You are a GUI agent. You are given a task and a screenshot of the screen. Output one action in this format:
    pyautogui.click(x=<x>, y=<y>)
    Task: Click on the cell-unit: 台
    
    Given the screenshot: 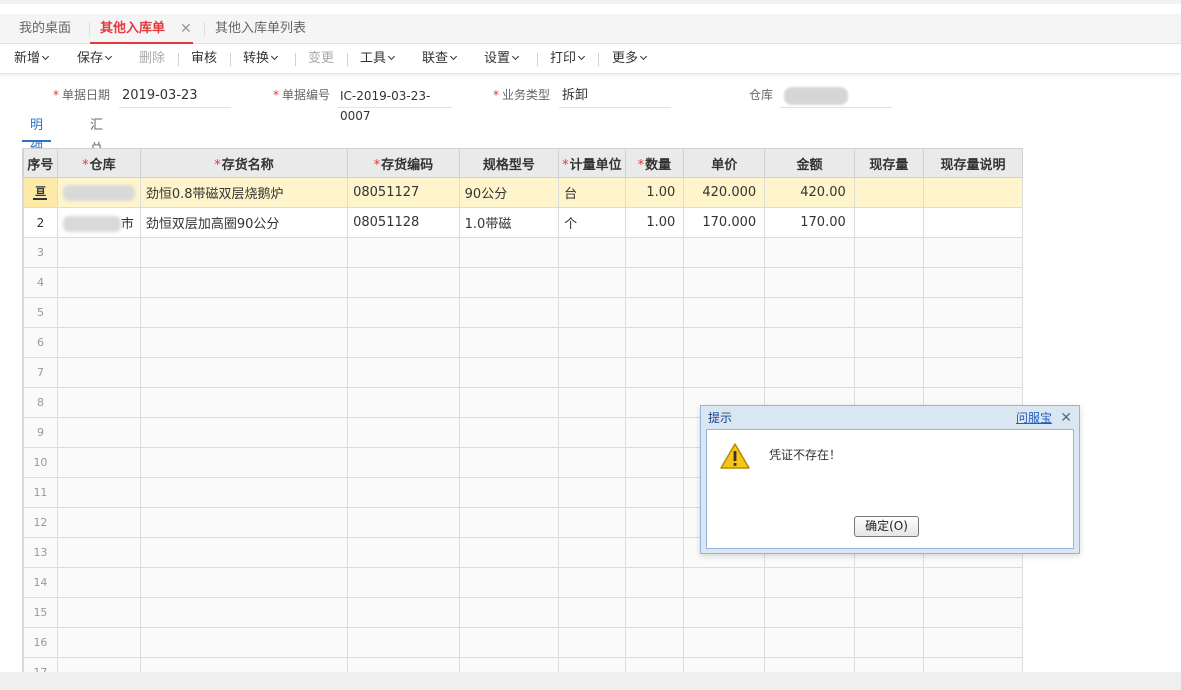 What is the action you would take?
    pyautogui.click(x=592, y=192)
    